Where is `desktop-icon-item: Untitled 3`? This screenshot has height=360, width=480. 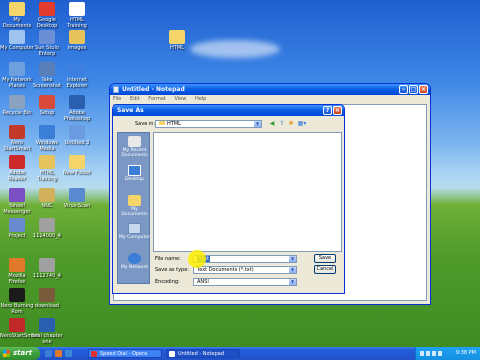 desktop-icon-item: Untitled 3 is located at coordinates (77, 135).